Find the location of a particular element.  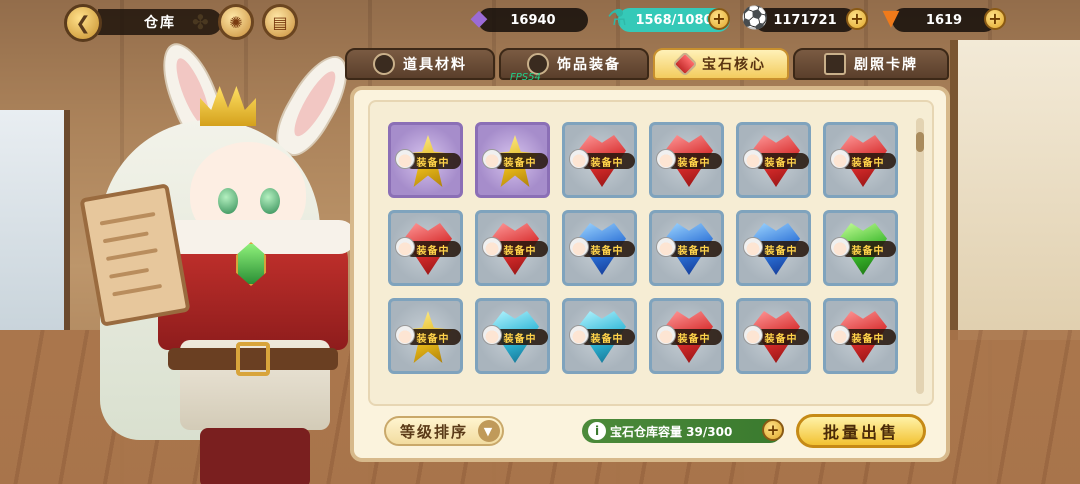

belt-buckle is located at coordinates (253, 359).